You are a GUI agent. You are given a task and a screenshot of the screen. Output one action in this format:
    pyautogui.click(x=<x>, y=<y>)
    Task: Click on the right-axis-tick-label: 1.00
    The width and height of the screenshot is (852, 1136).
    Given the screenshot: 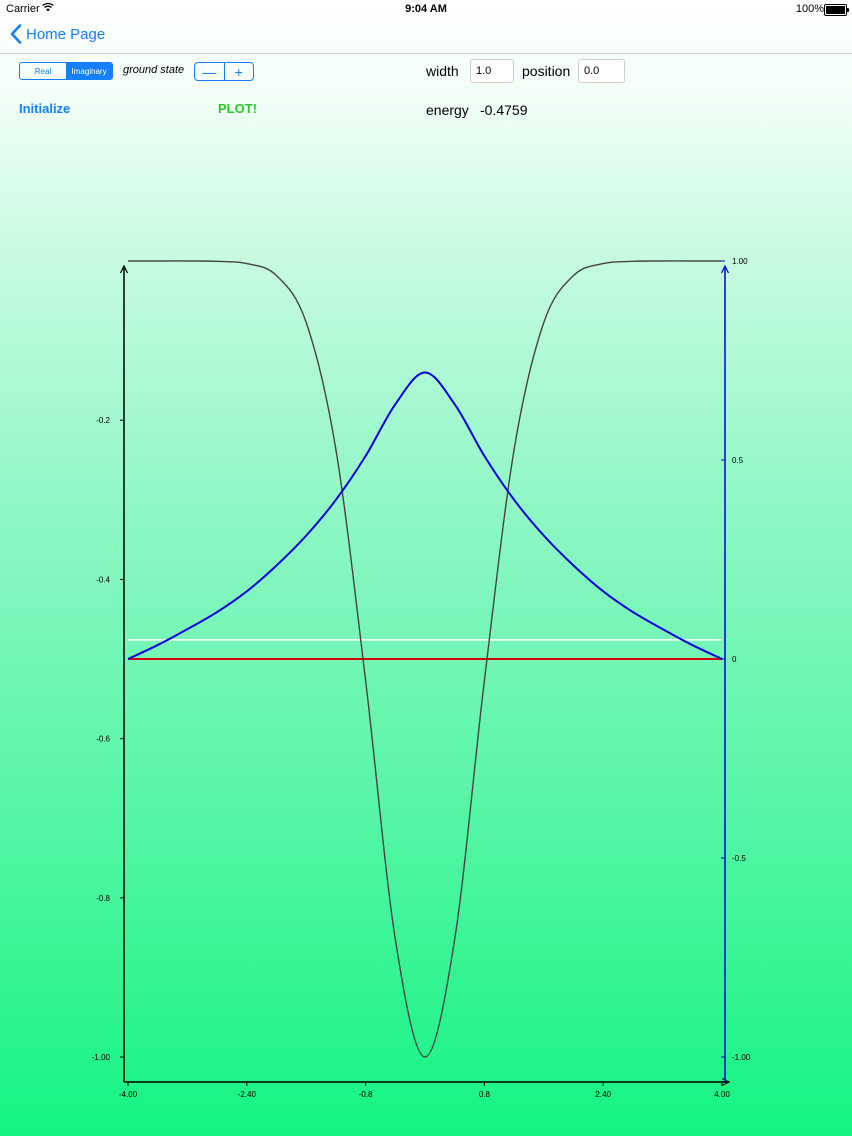 What is the action you would take?
    pyautogui.click(x=740, y=261)
    